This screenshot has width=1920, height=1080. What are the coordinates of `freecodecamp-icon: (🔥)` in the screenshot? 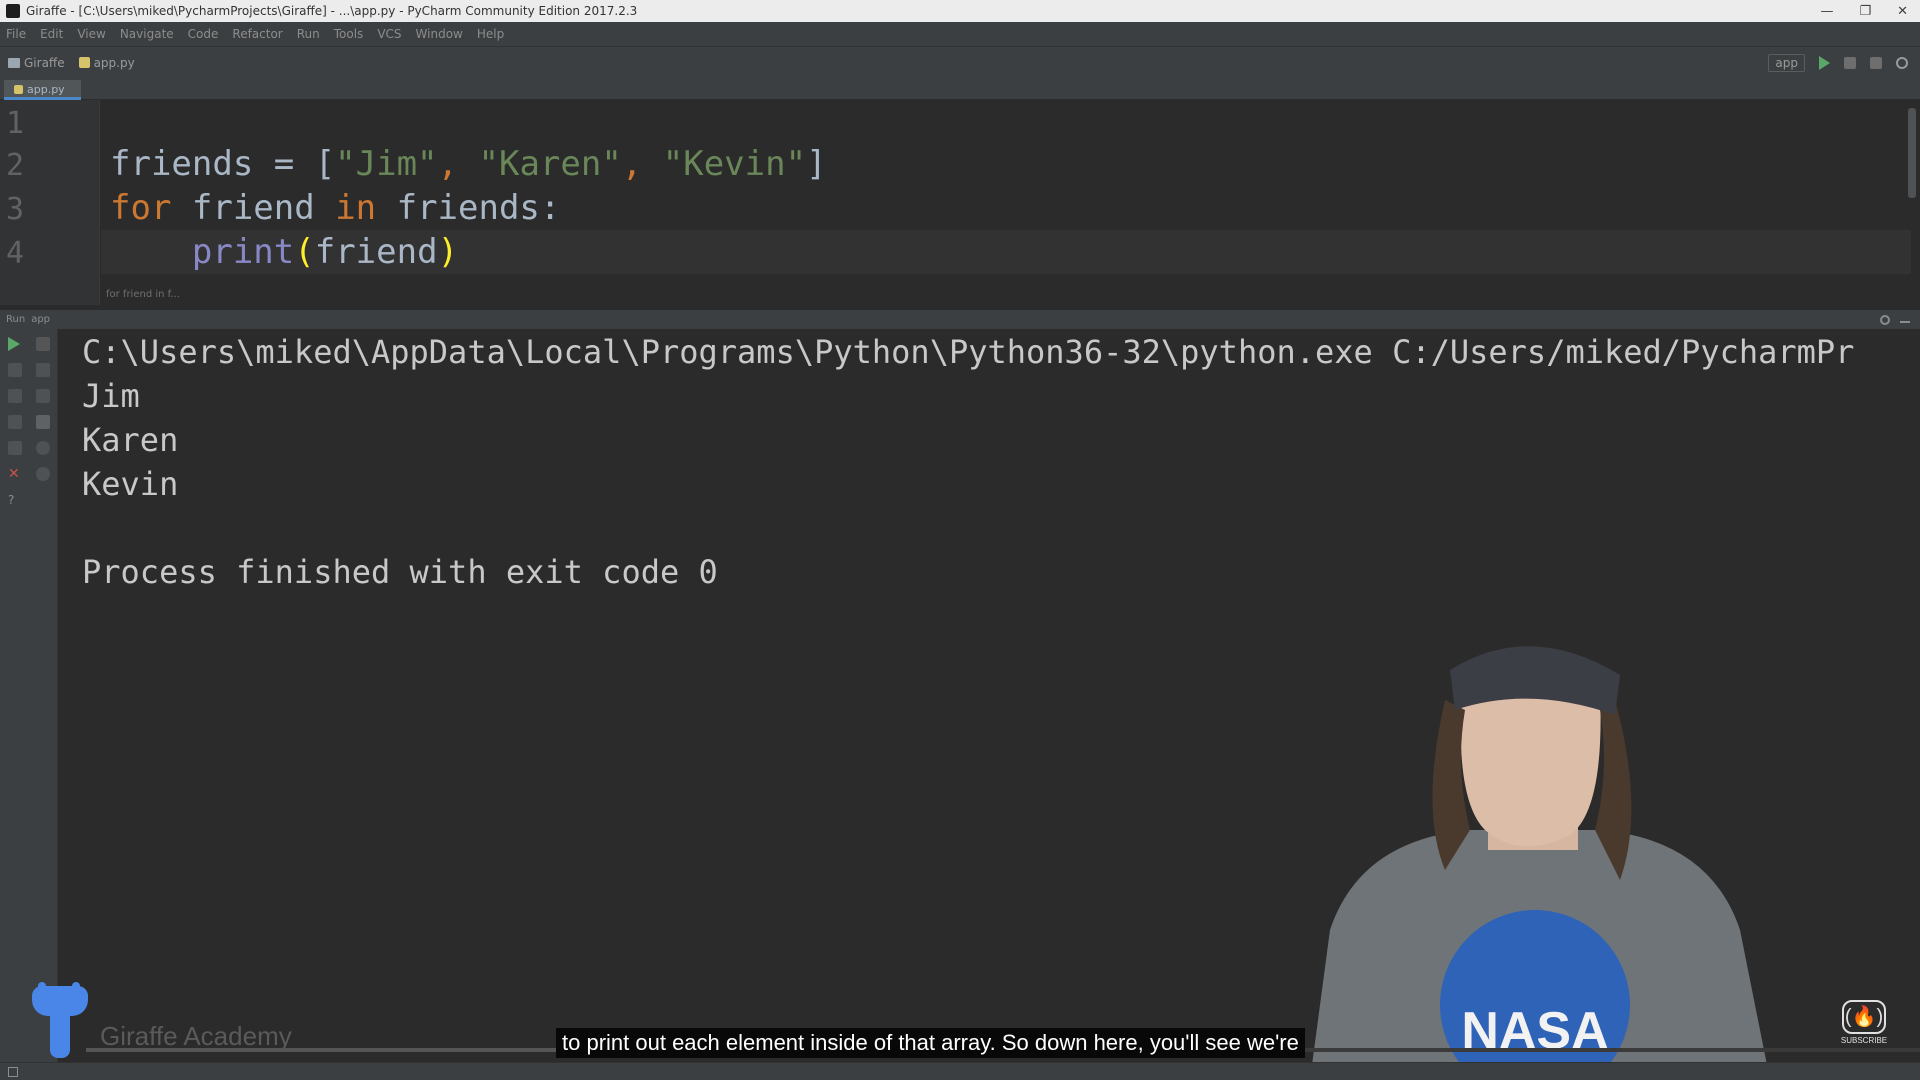 It's located at (1864, 1017).